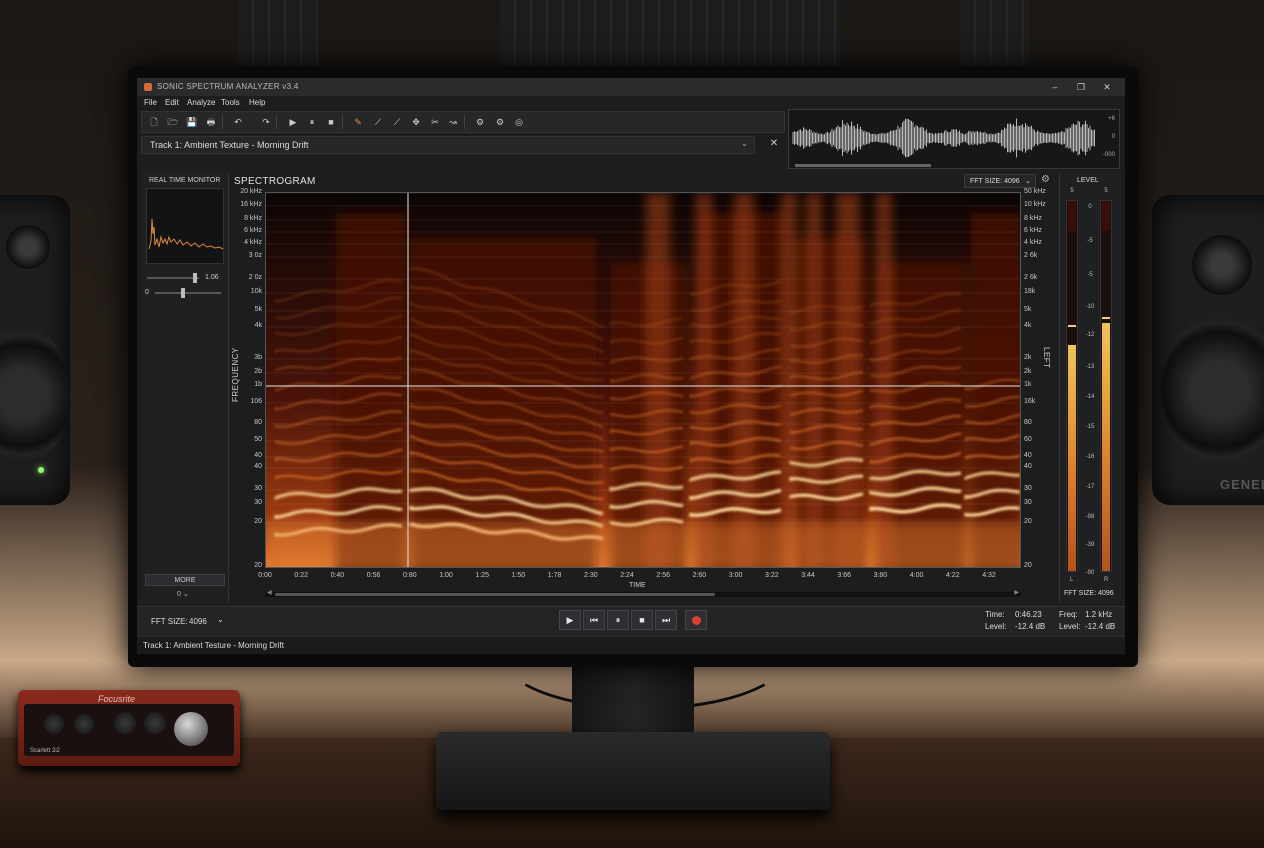  I want to click on interface-gain-knob, so click(125, 723).